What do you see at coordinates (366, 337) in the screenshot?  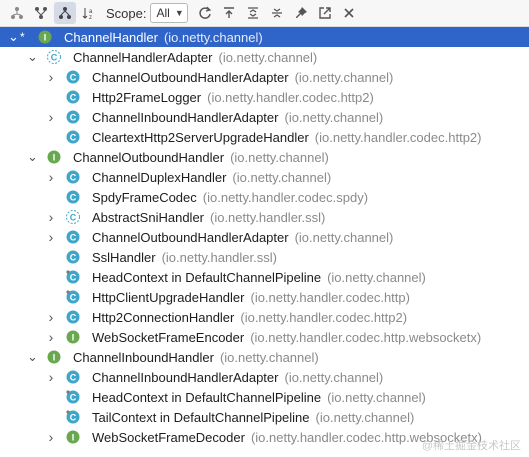 I see `package-name: (io.netty.handler.codec.http.websocketx)` at bounding box center [366, 337].